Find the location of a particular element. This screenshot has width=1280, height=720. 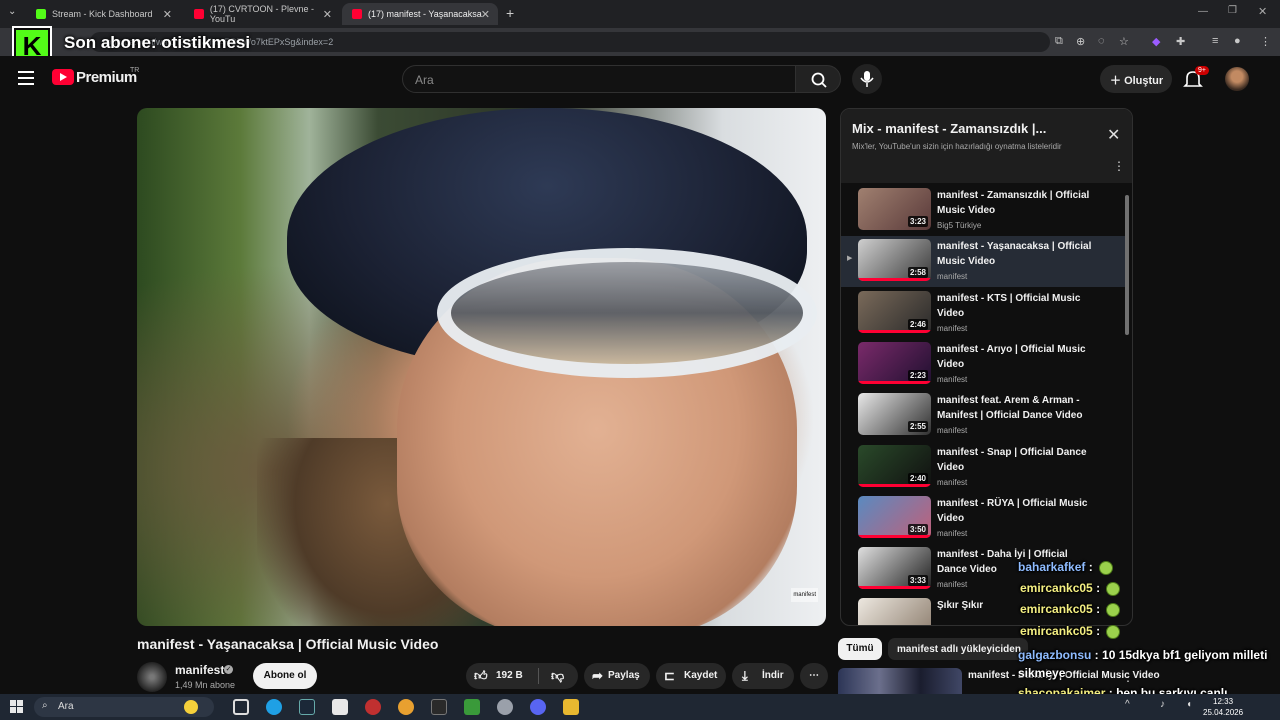

chrome-icon is located at coordinates (406, 707).